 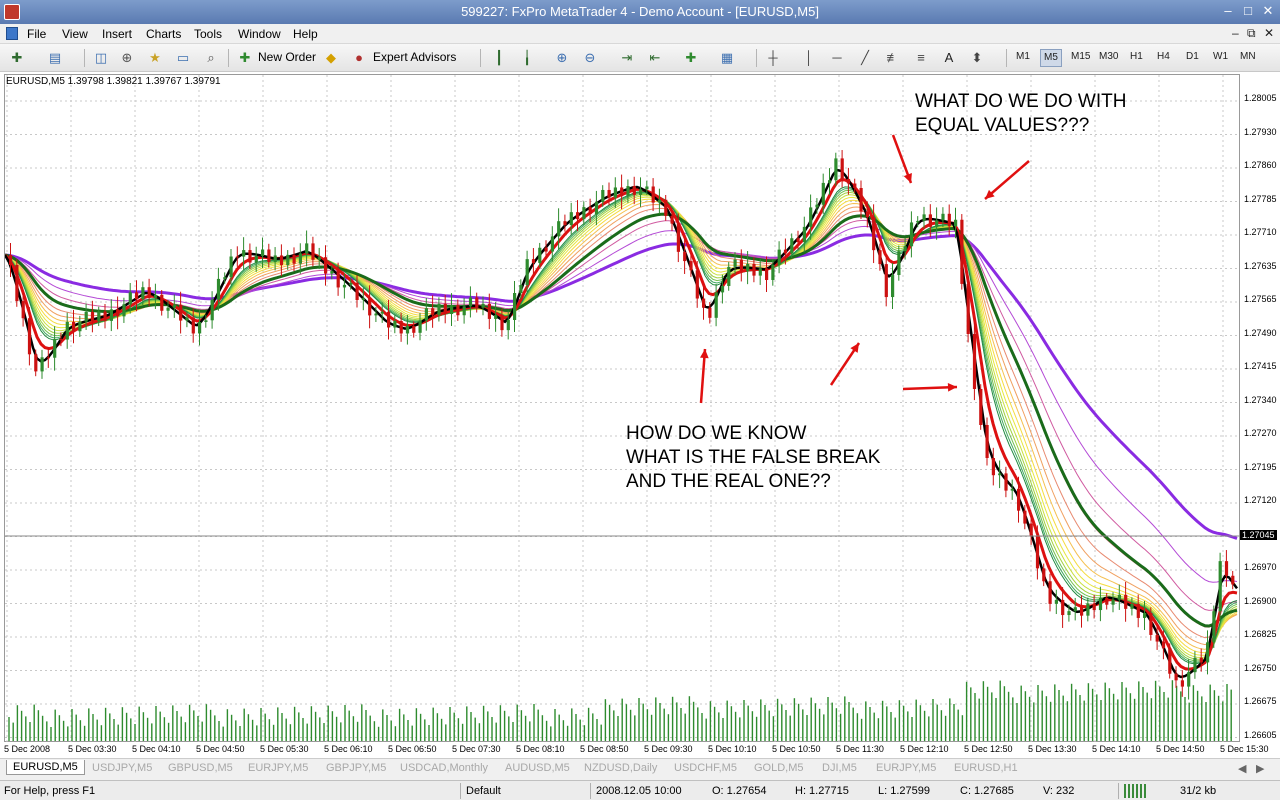 I want to click on status-volume: V: 232, so click(x=1059, y=791).